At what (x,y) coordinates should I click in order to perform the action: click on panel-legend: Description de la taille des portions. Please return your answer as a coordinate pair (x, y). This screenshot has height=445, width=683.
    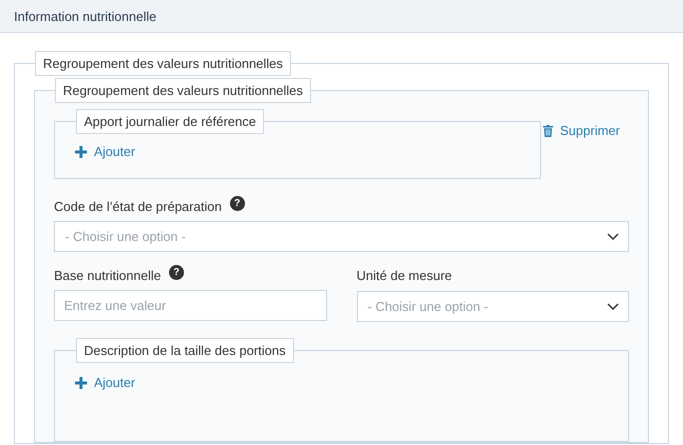
    Looking at the image, I should click on (185, 350).